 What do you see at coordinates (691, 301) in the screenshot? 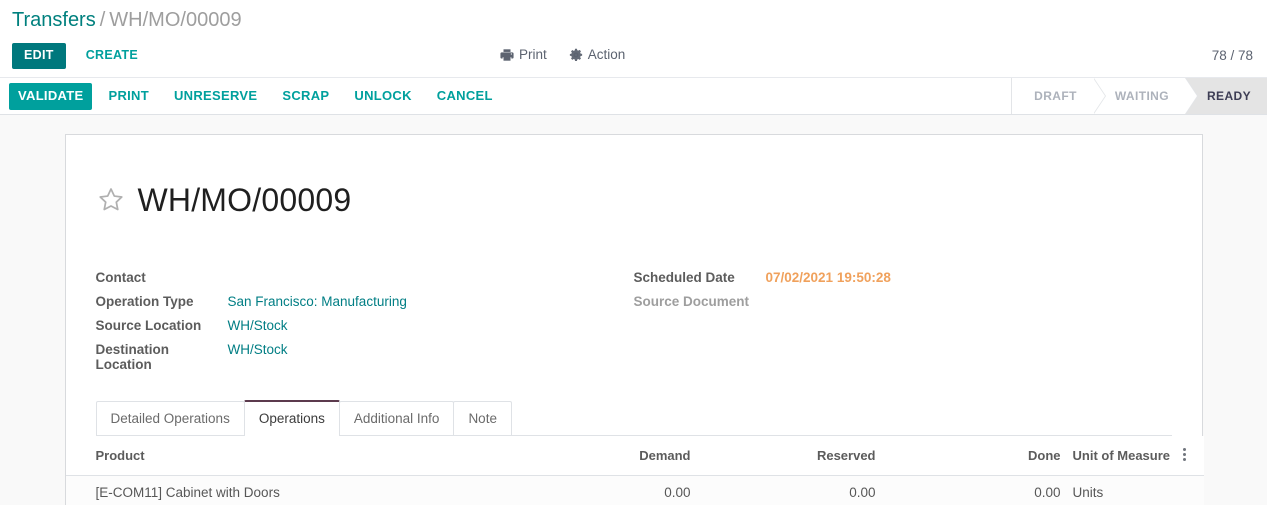
I see `field-label-source-document: Source Document` at bounding box center [691, 301].